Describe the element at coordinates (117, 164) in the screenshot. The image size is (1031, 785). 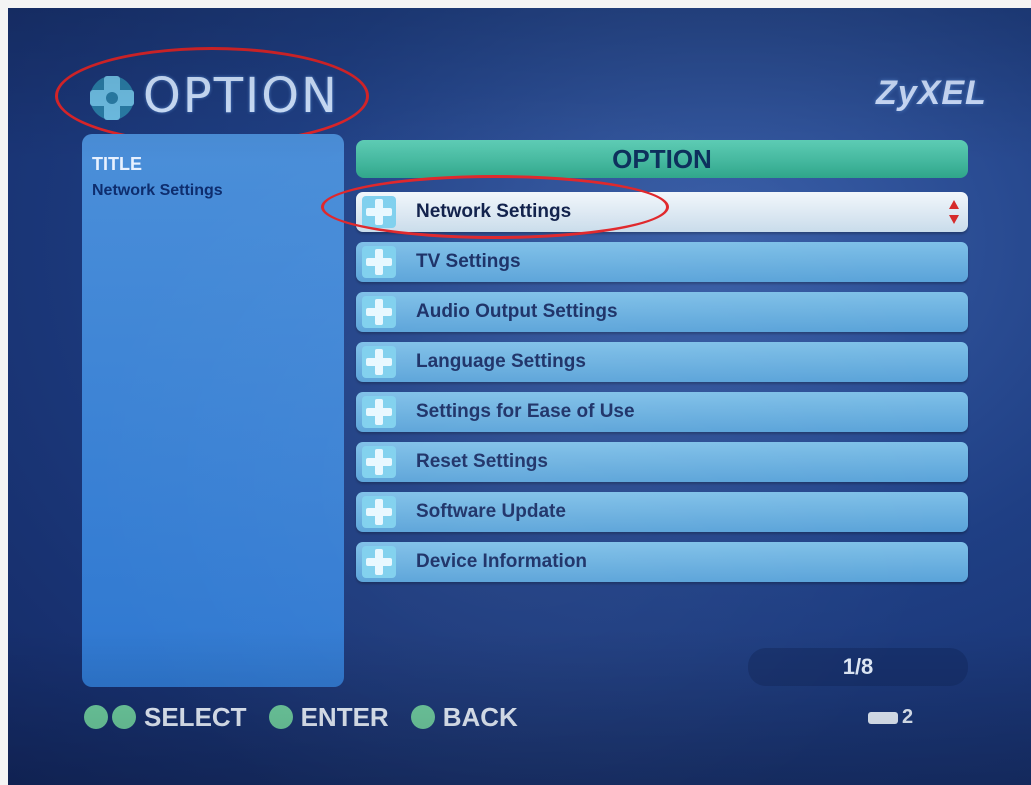
I see `info-panel-title: TITLE` at that location.